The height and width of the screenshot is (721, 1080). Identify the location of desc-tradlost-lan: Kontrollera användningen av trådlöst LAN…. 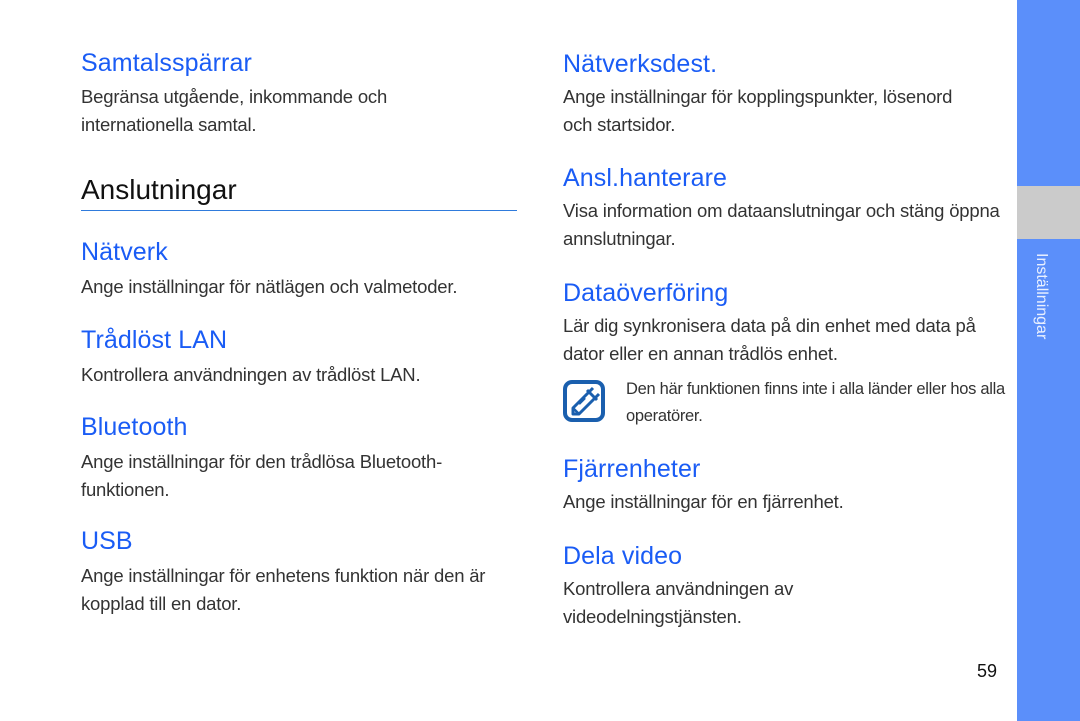
(251, 374).